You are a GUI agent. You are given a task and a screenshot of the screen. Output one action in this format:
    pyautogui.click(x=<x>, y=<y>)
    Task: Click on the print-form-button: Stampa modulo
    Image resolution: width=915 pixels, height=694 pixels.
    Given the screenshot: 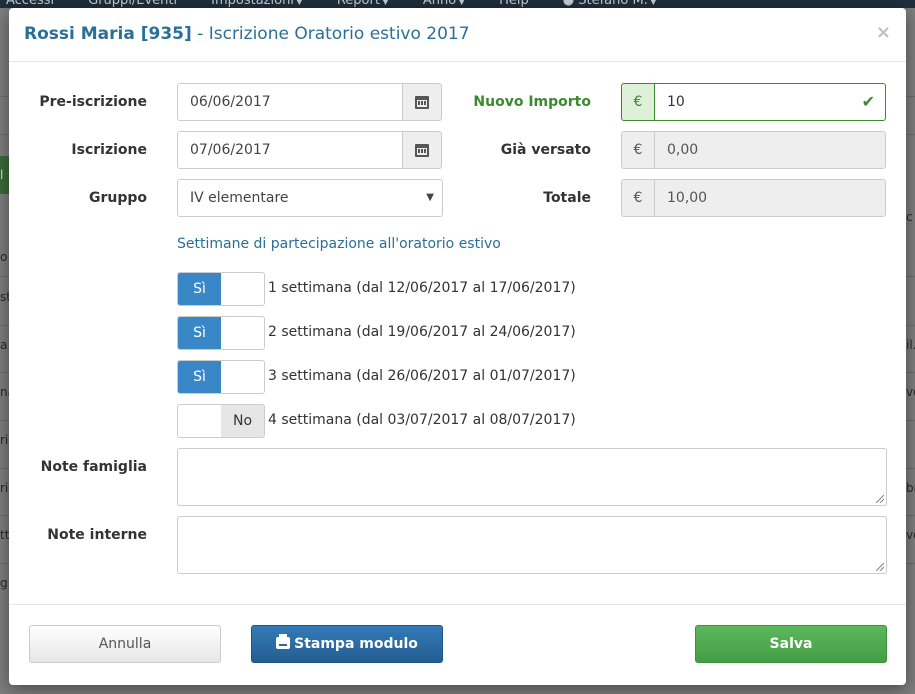 What is the action you would take?
    pyautogui.click(x=347, y=644)
    